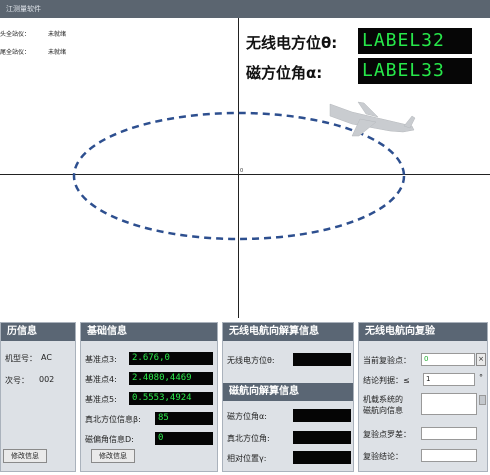  I want to click on radio-bearing-indicator: 无线电方位θ: LABEL32, so click(365, 41).